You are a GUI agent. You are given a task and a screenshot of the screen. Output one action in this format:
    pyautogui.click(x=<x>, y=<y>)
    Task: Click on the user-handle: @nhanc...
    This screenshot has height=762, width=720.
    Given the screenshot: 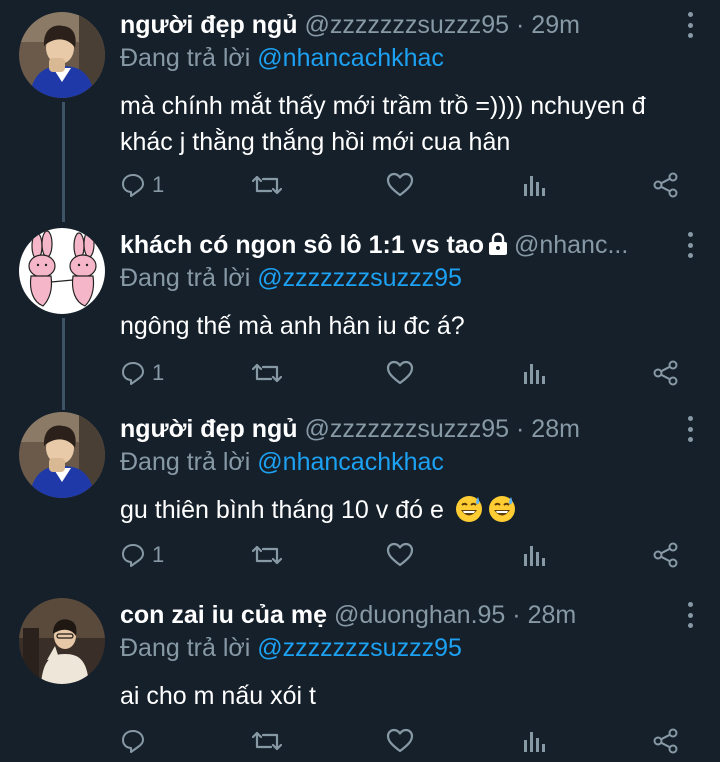 What is the action you would take?
    pyautogui.click(x=571, y=245)
    